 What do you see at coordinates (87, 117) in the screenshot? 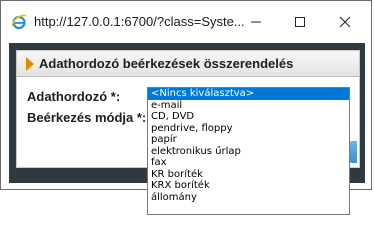
I see `arrival-mode-label: Beérkezés módja *:` at bounding box center [87, 117].